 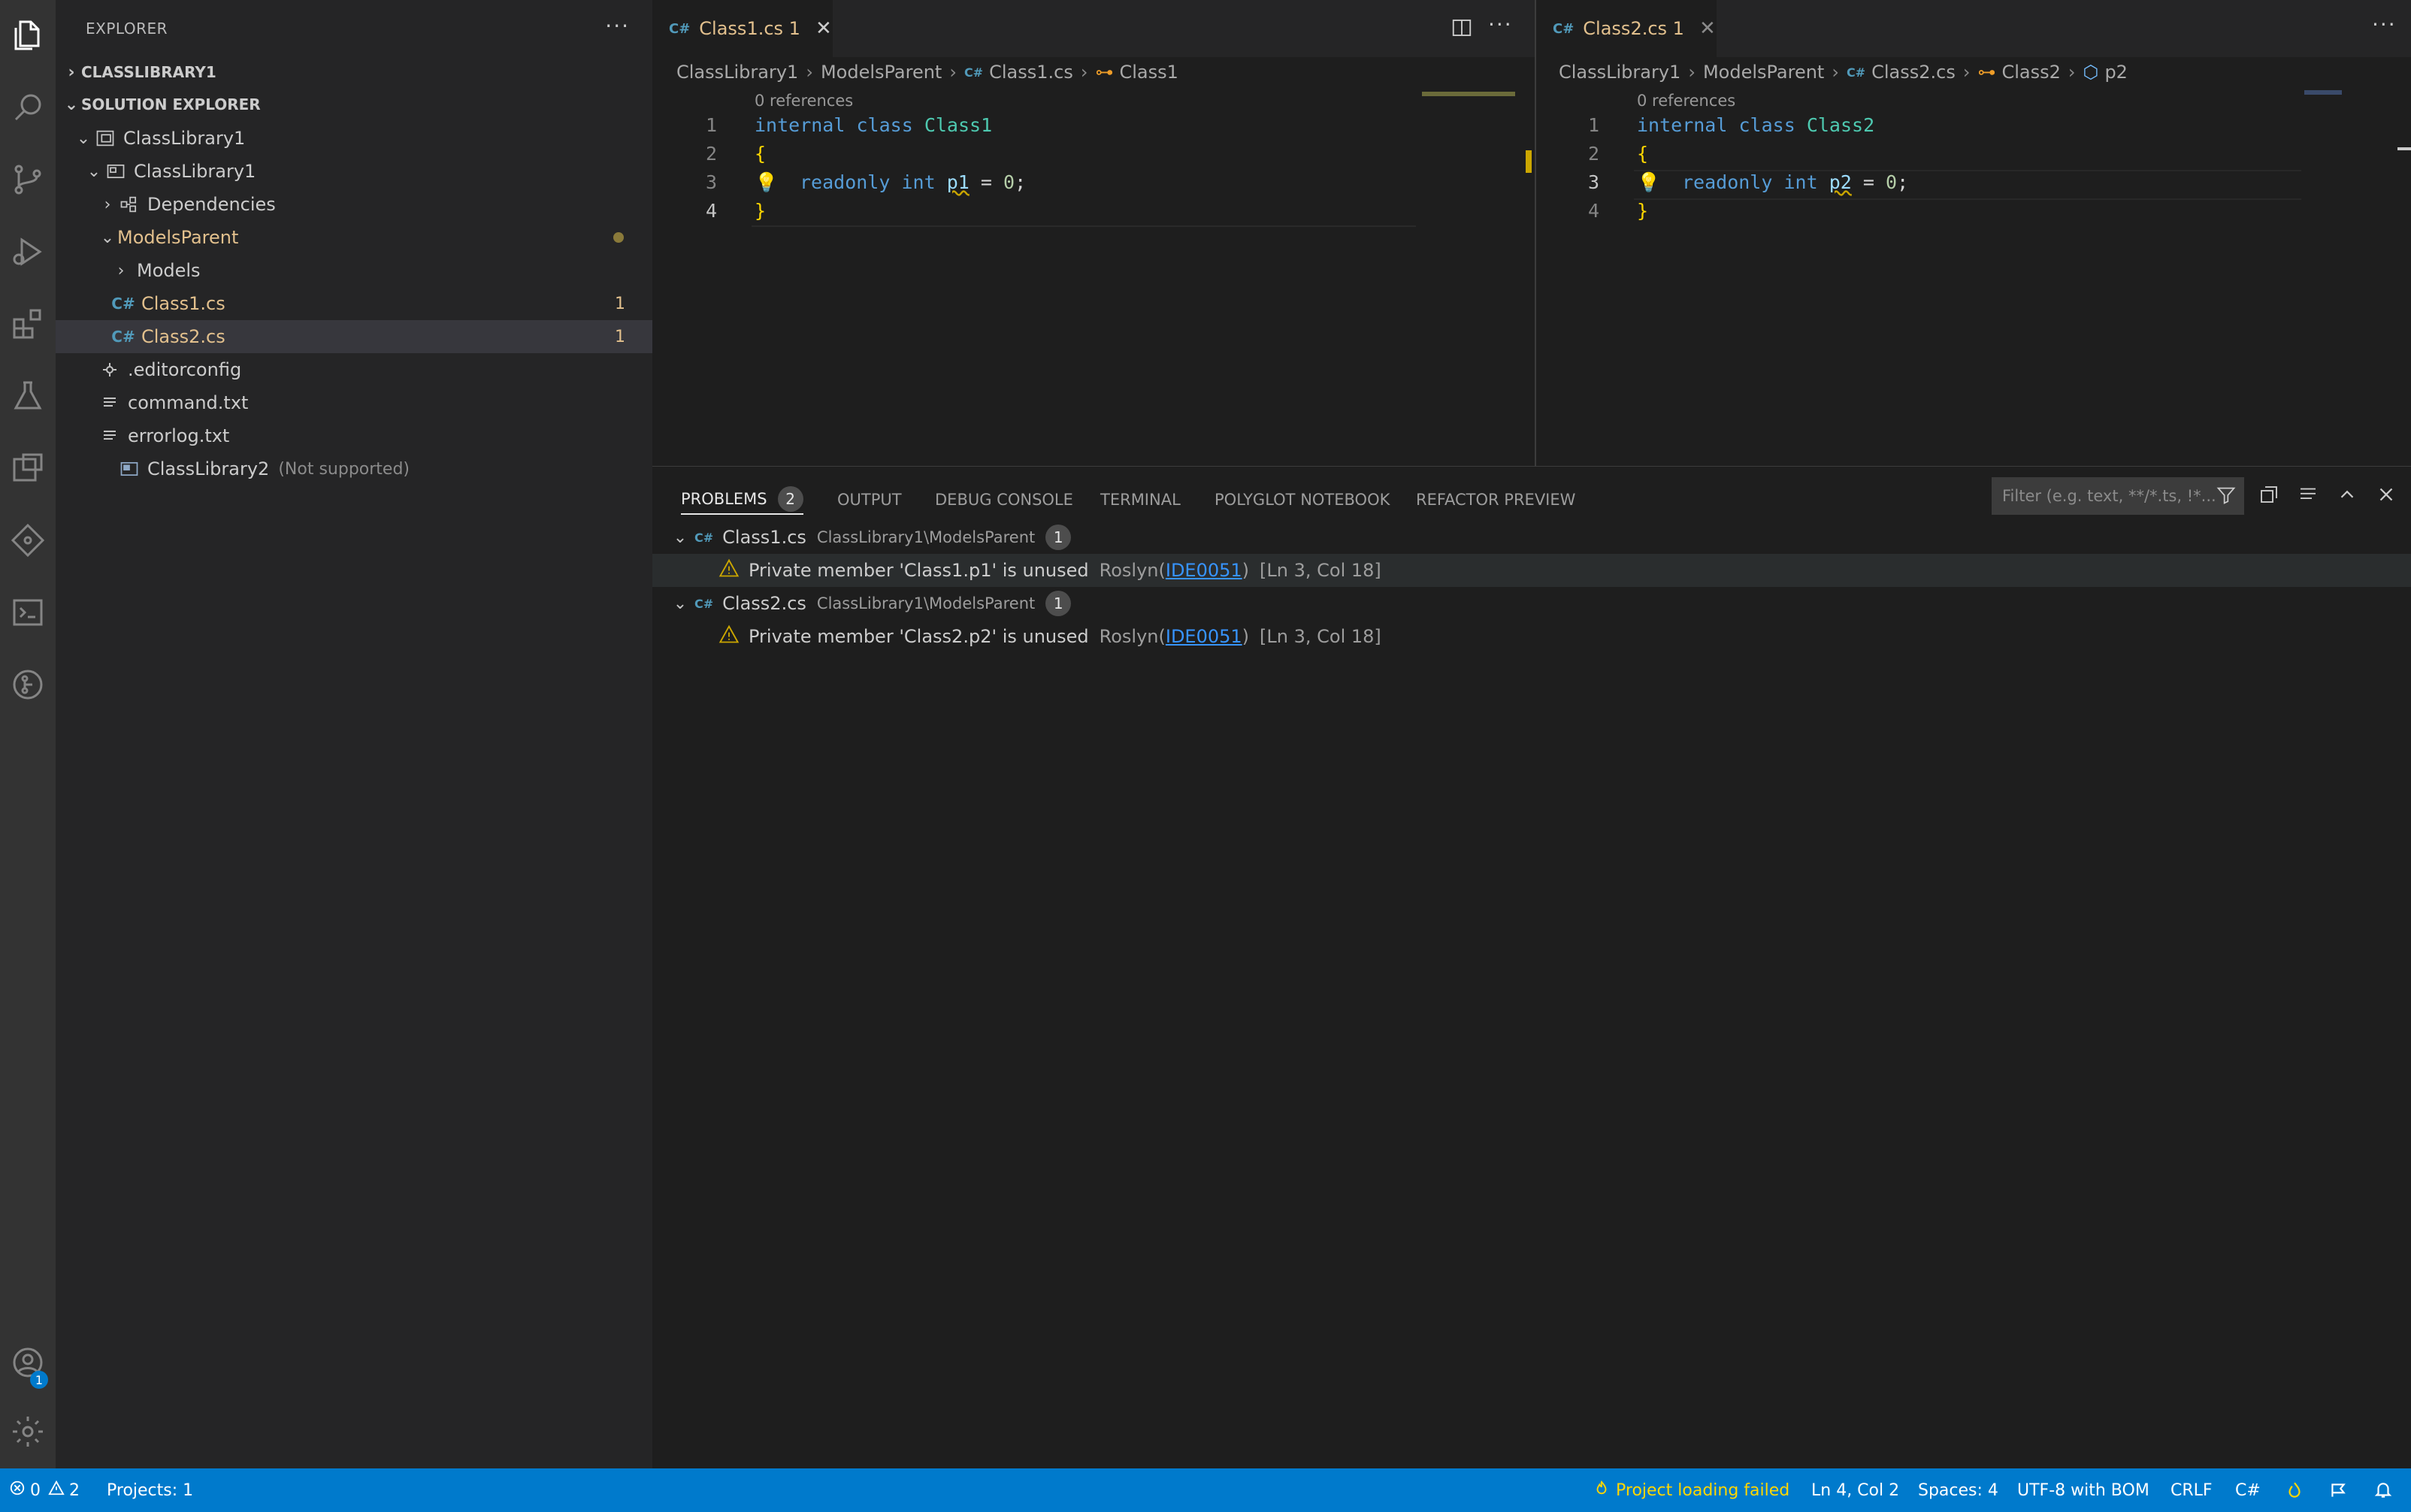 What do you see at coordinates (2226, 497) in the screenshot?
I see `filter-icon` at bounding box center [2226, 497].